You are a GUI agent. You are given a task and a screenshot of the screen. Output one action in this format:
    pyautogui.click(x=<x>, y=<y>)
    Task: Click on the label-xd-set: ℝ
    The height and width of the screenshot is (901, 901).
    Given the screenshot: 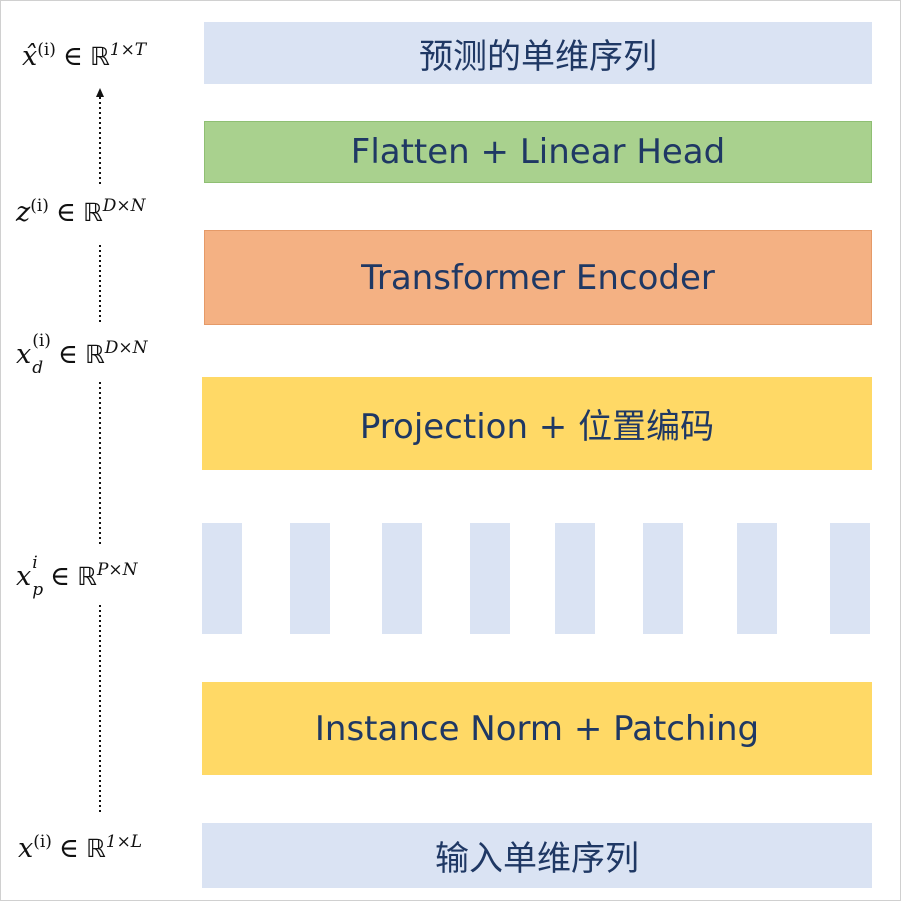 What is the action you would take?
    pyautogui.click(x=94, y=354)
    